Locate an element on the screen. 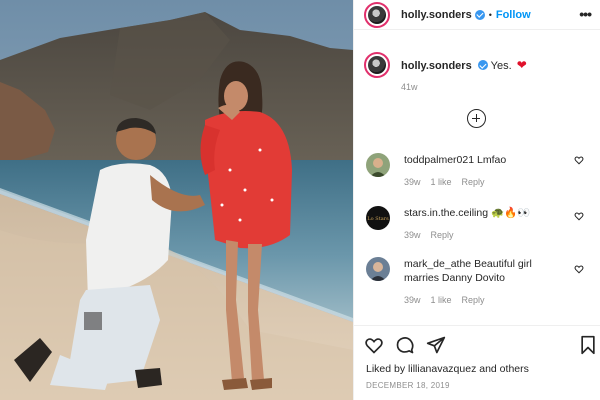  comment-username: mark_de_athe is located at coordinates (437, 264).